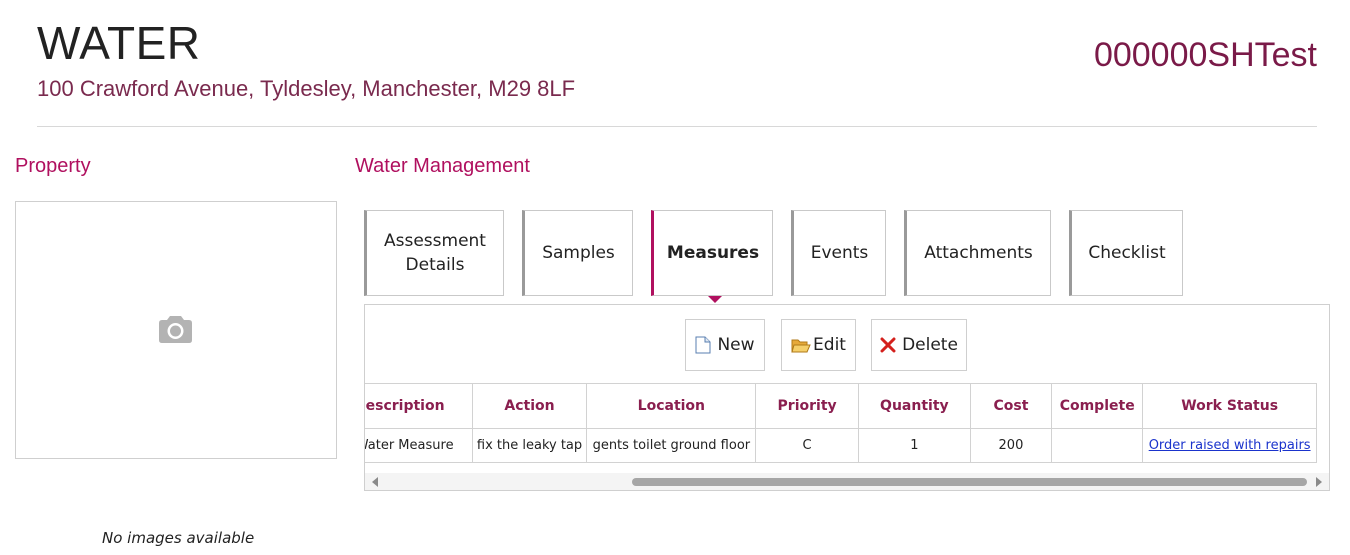  What do you see at coordinates (1319, 482) in the screenshot?
I see `scroll-right-arrow-icon` at bounding box center [1319, 482].